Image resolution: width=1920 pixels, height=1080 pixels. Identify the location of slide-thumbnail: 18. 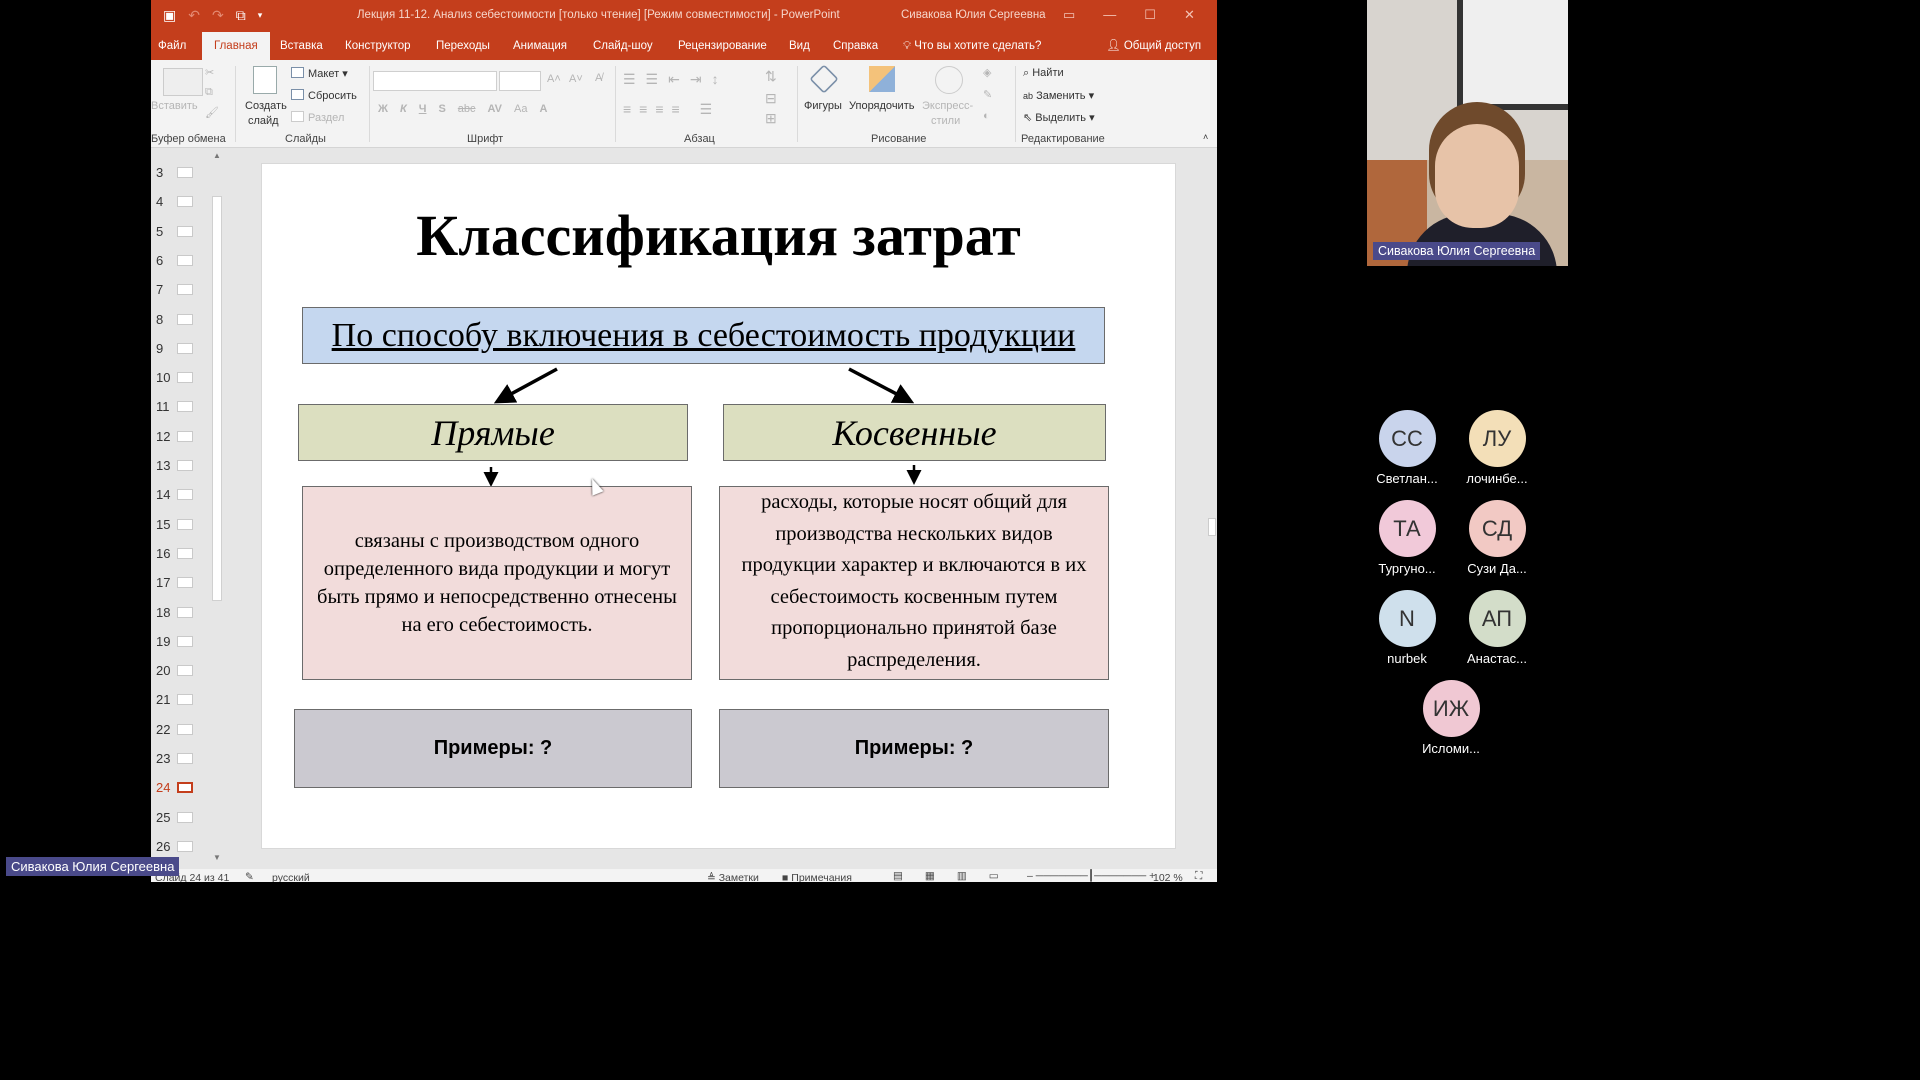
(181, 613).